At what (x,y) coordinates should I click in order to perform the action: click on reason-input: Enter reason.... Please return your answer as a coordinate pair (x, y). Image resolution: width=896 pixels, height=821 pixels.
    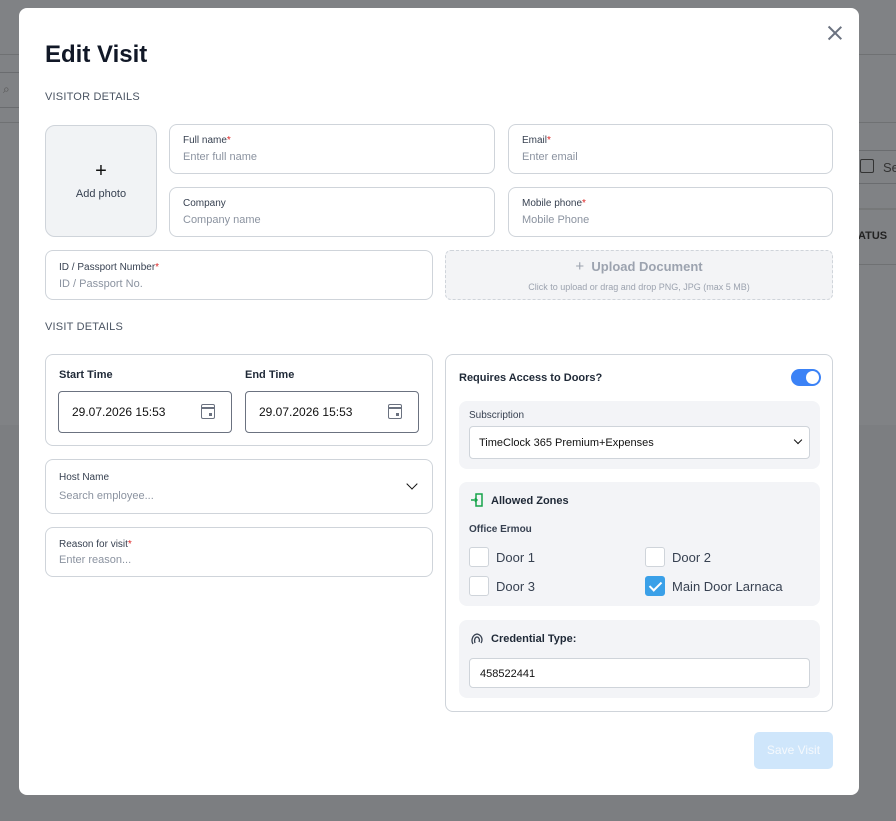
    Looking at the image, I should click on (95, 560).